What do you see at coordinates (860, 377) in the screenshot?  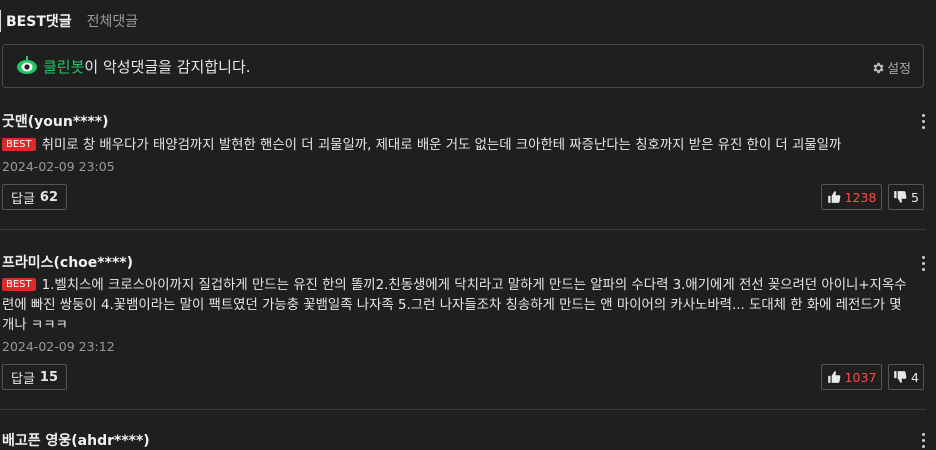 I see `like-count: 1037` at bounding box center [860, 377].